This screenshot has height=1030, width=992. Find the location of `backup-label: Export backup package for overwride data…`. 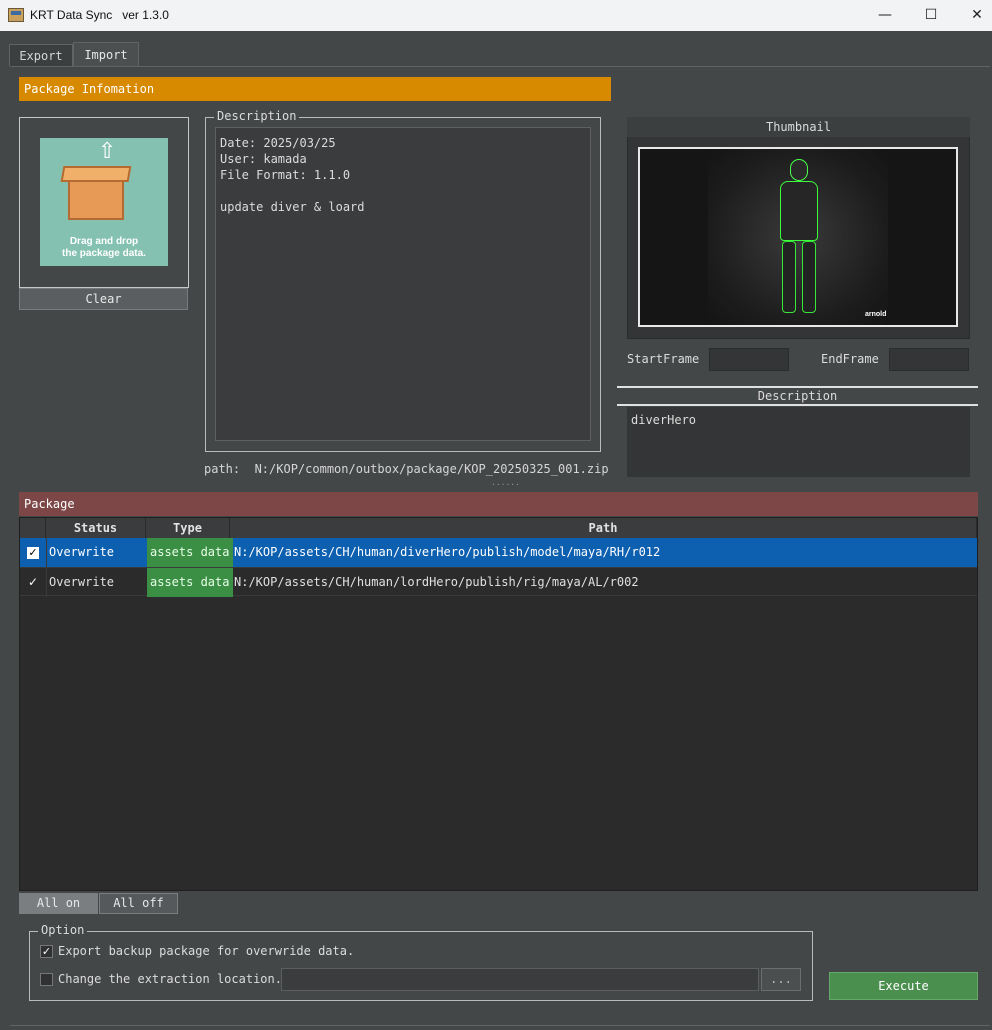

backup-label: Export backup package for overwride data… is located at coordinates (206, 951).